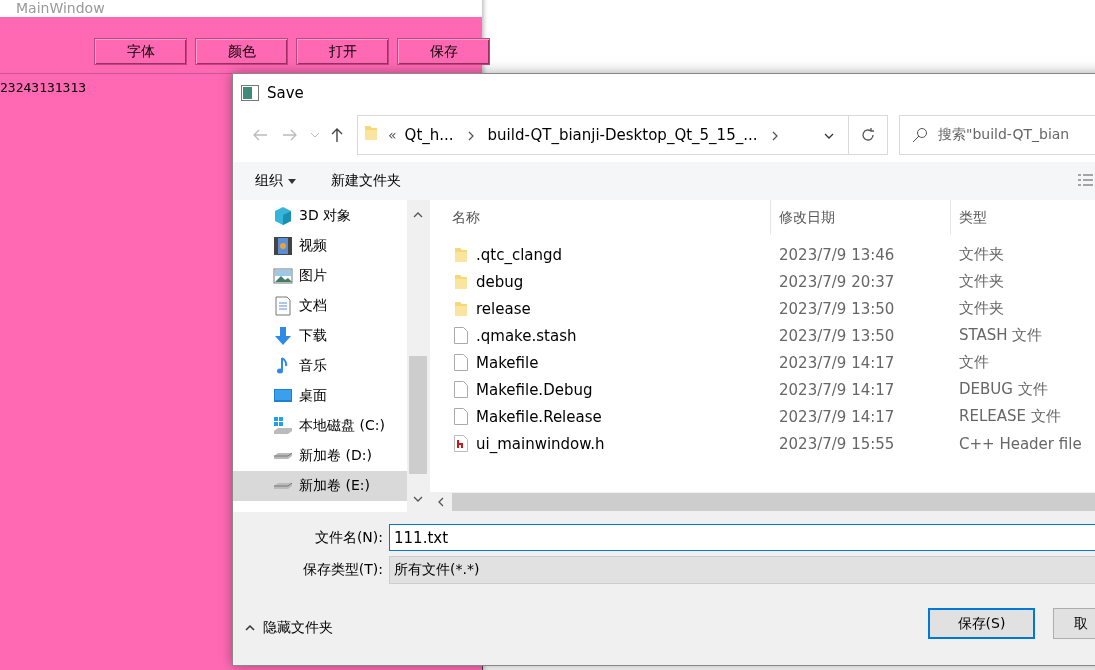 This screenshot has width=1095, height=670. I want to click on scroll-up-icon, so click(418, 215).